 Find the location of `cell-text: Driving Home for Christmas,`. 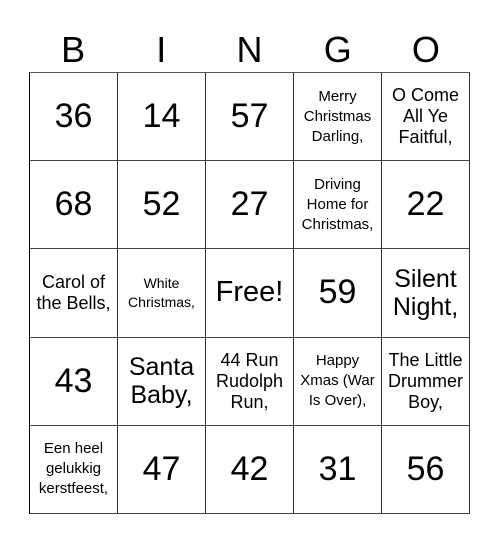

cell-text: Driving Home for Christmas, is located at coordinates (337, 204).